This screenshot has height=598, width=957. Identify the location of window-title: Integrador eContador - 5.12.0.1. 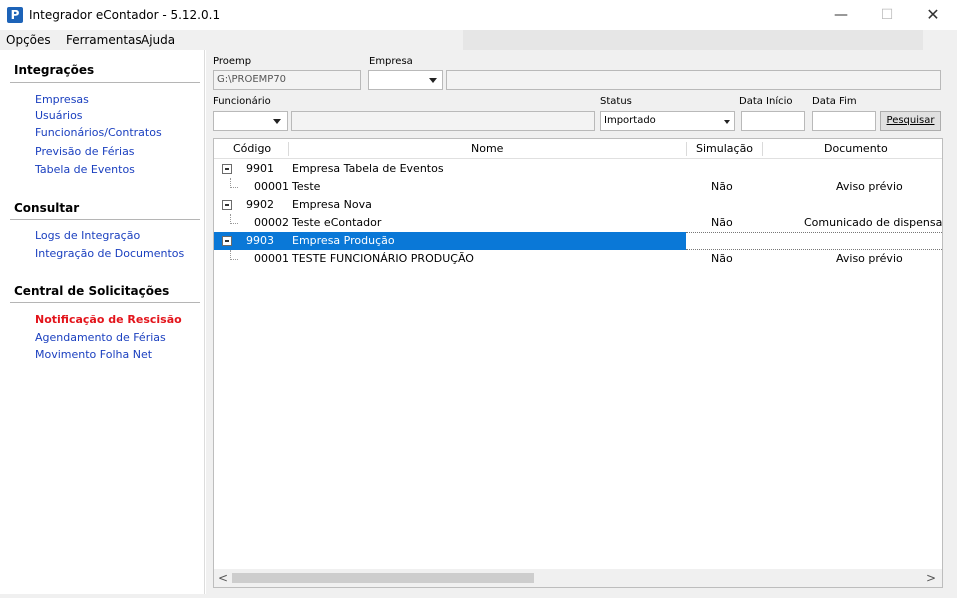
(125, 15).